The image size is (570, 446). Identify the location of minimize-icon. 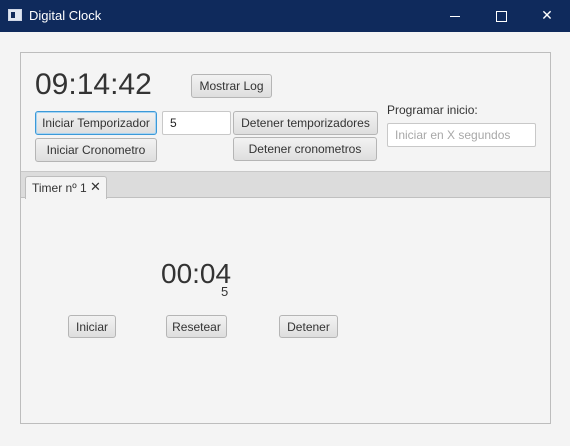
(455, 16).